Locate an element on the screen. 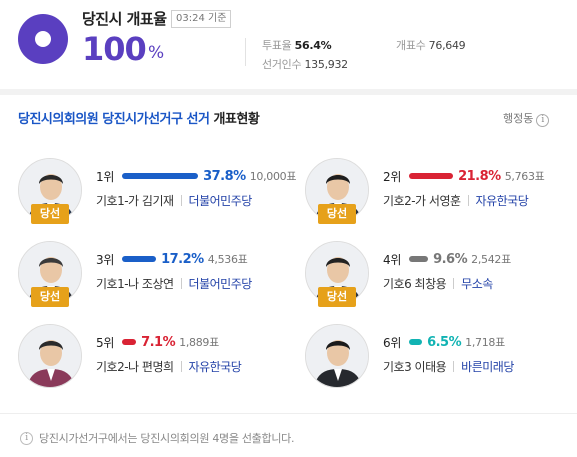 Image resolution: width=577 pixels, height=457 pixels. section-title: 당진시의회의원 당진시가선거구 선거 개표현황 is located at coordinates (139, 117).